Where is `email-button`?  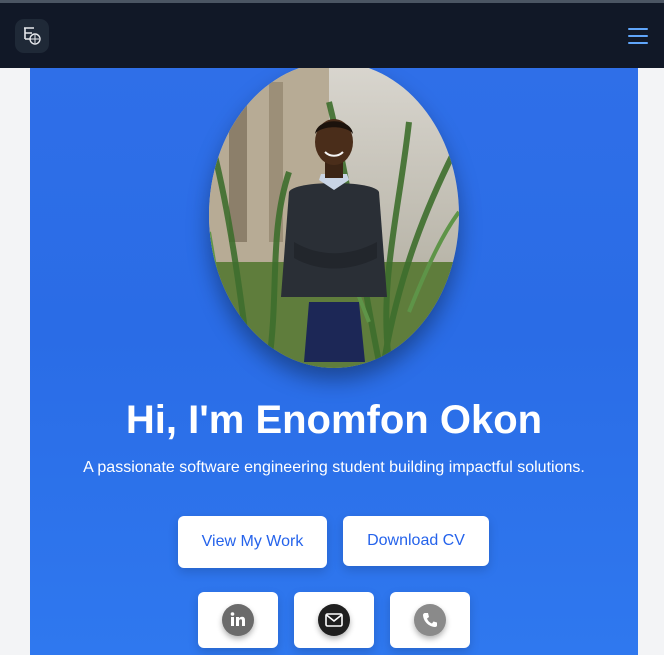
email-button is located at coordinates (334, 620).